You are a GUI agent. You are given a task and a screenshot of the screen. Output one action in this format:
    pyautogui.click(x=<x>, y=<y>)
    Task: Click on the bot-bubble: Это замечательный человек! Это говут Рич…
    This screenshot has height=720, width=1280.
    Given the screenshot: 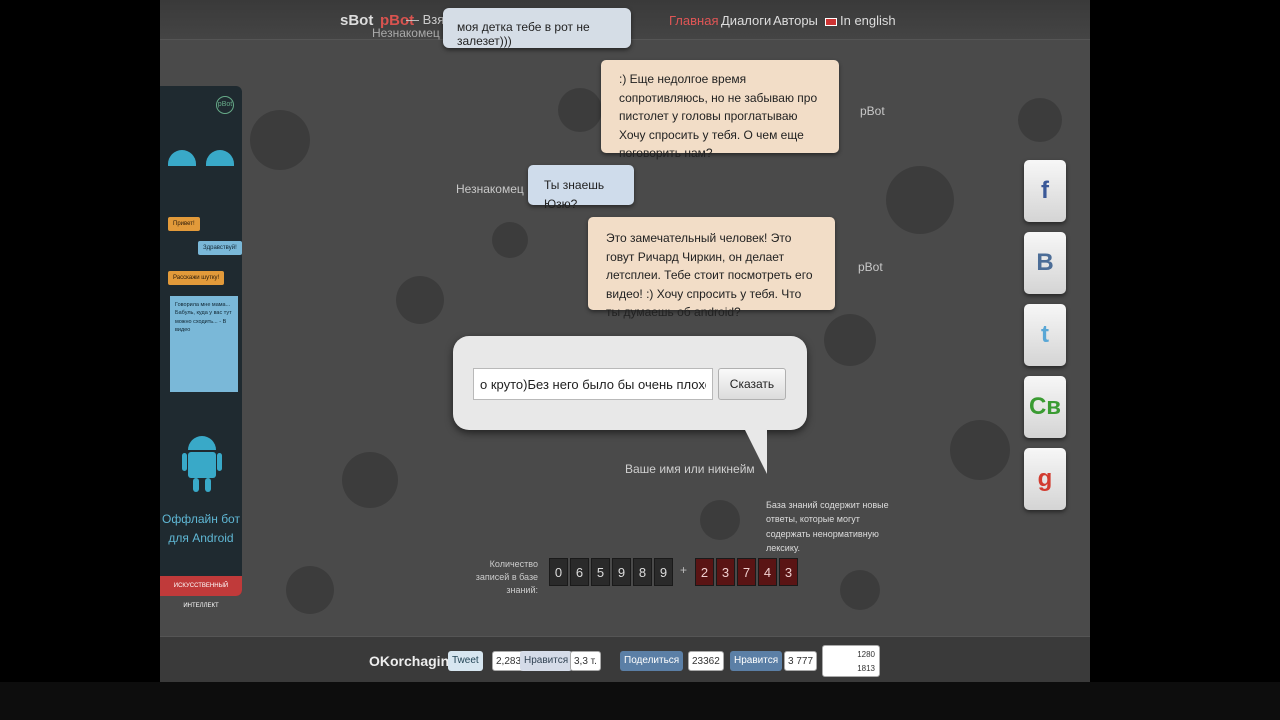 What is the action you would take?
    pyautogui.click(x=711, y=268)
    